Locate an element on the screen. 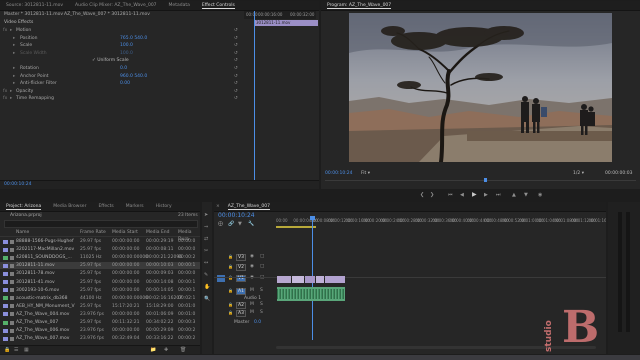  new-bin-icon: 📁 is located at coordinates (153, 350).